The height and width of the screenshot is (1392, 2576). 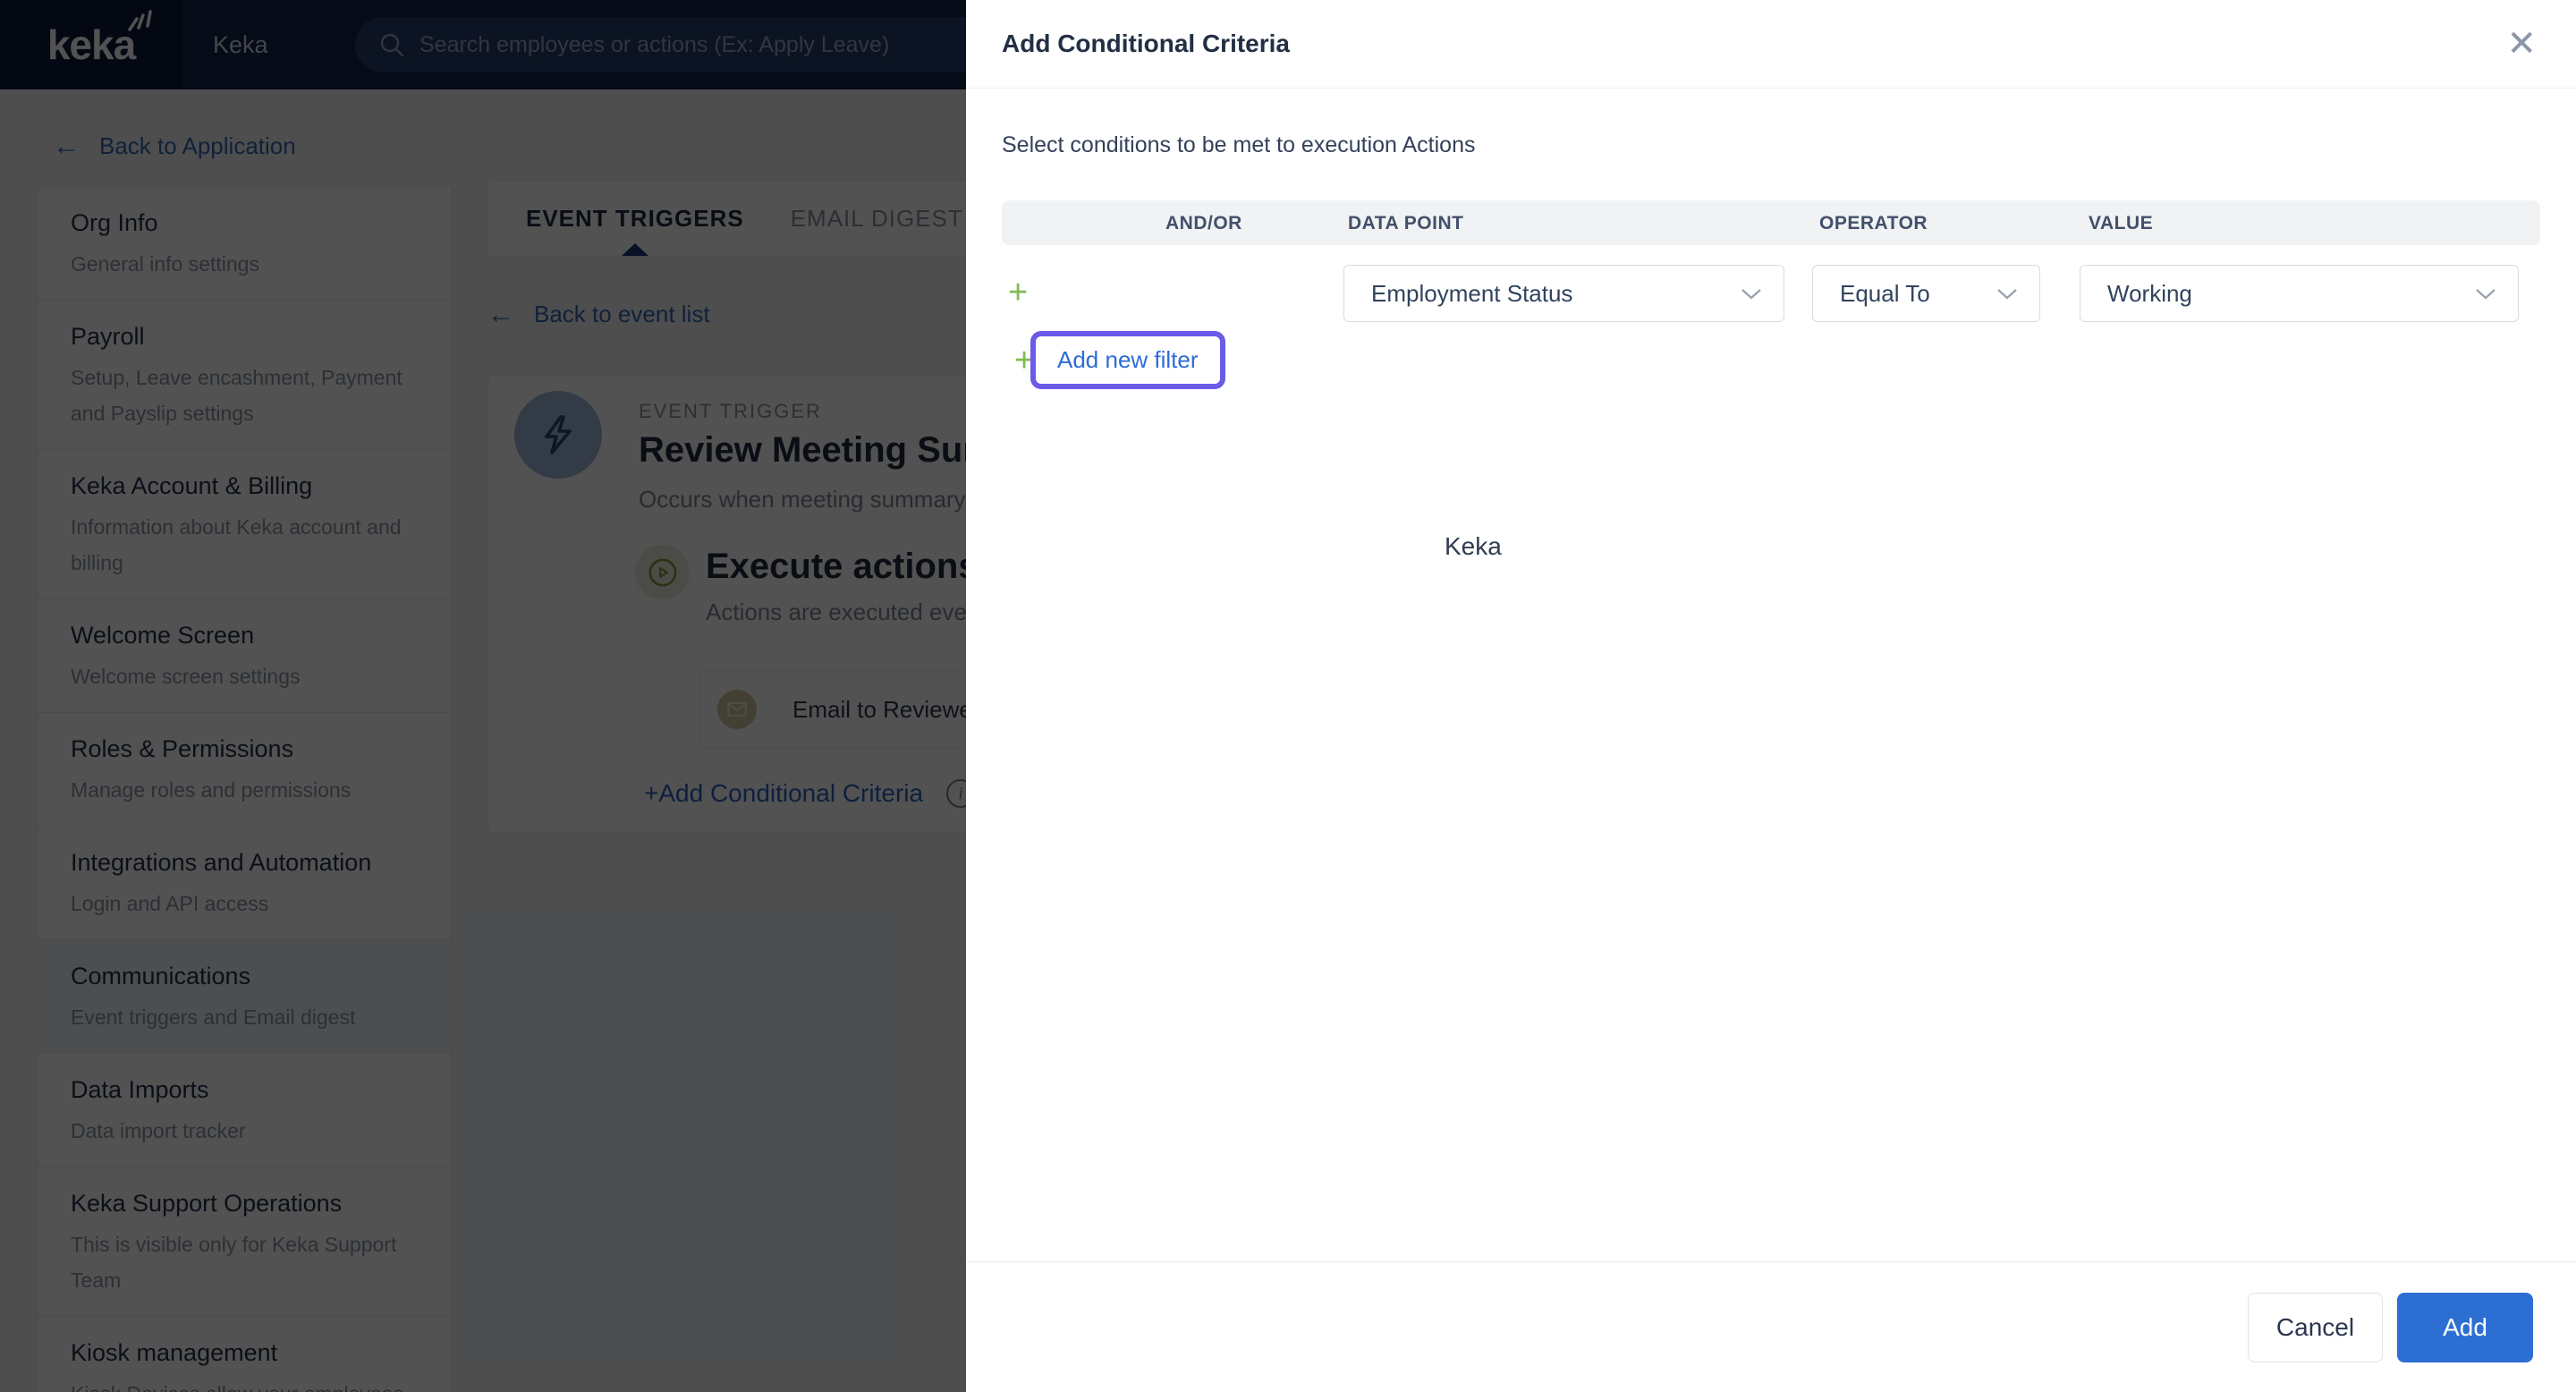 I want to click on cancel-button: Cancel, so click(x=2315, y=1327).